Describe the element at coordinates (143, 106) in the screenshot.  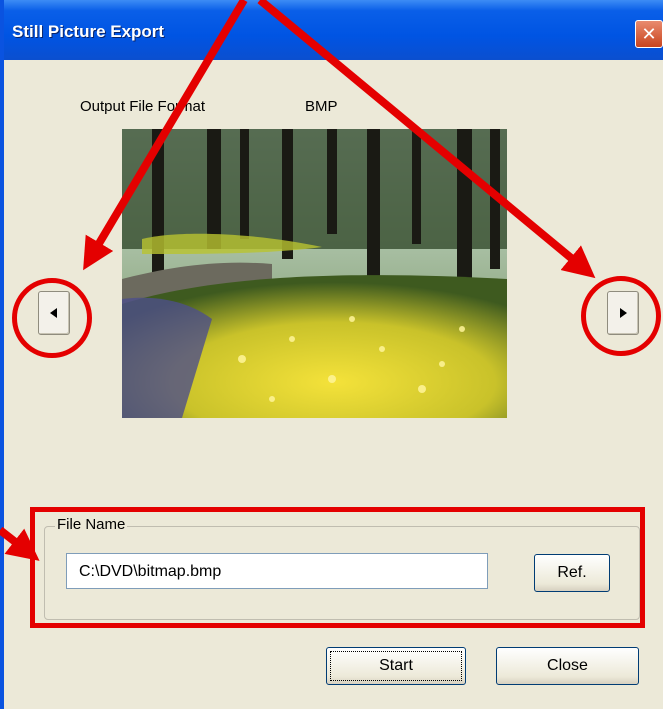
I see `output-format-label: Output File Format` at that location.